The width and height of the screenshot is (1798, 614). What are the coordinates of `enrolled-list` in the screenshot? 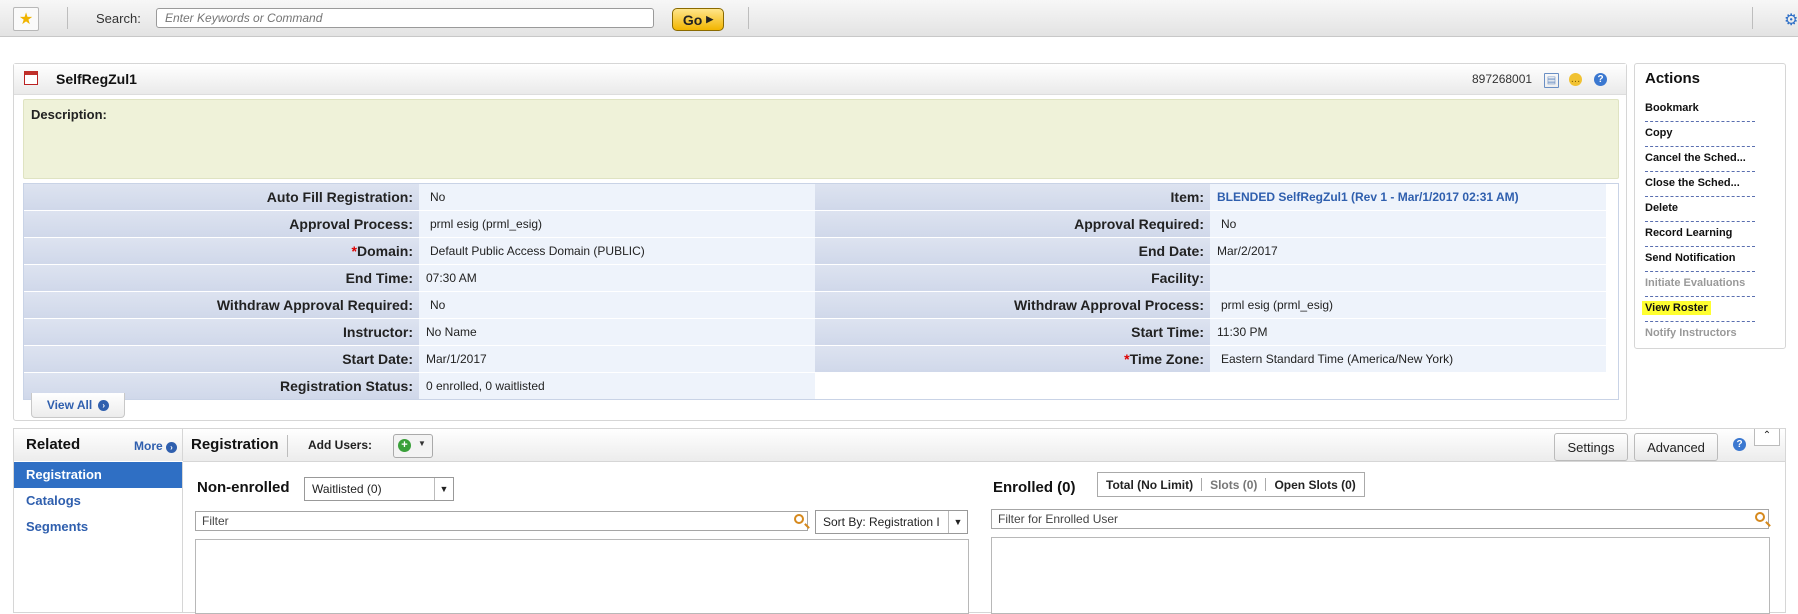 It's located at (1380, 575).